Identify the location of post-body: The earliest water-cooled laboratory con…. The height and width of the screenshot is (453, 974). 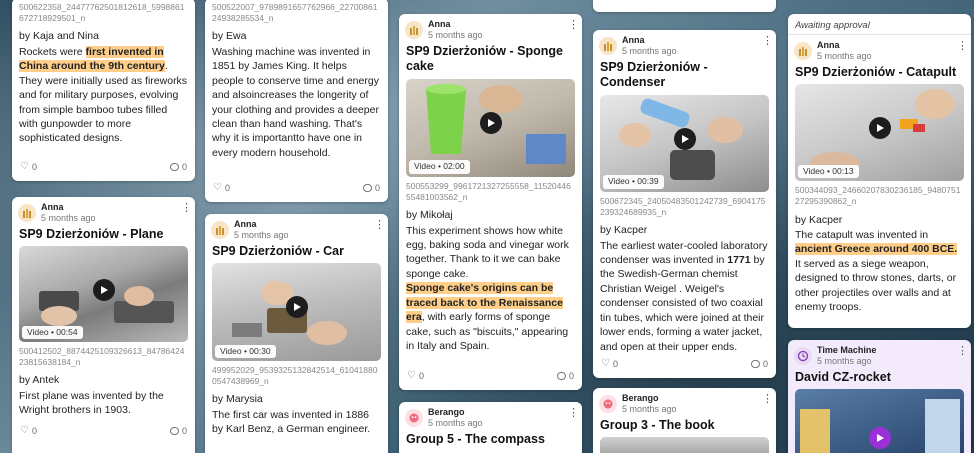
(684, 296).